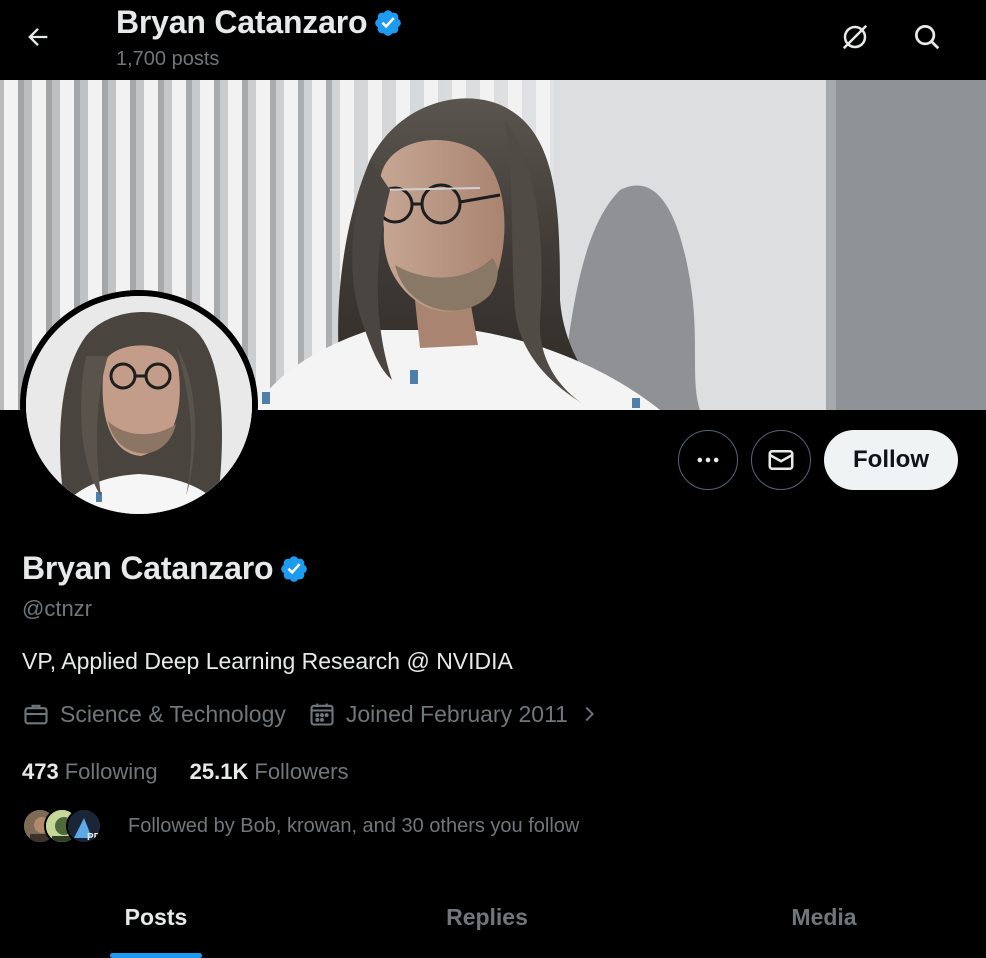 Image resolution: width=986 pixels, height=958 pixels. I want to click on follower-avatar: PR, so click(84, 826).